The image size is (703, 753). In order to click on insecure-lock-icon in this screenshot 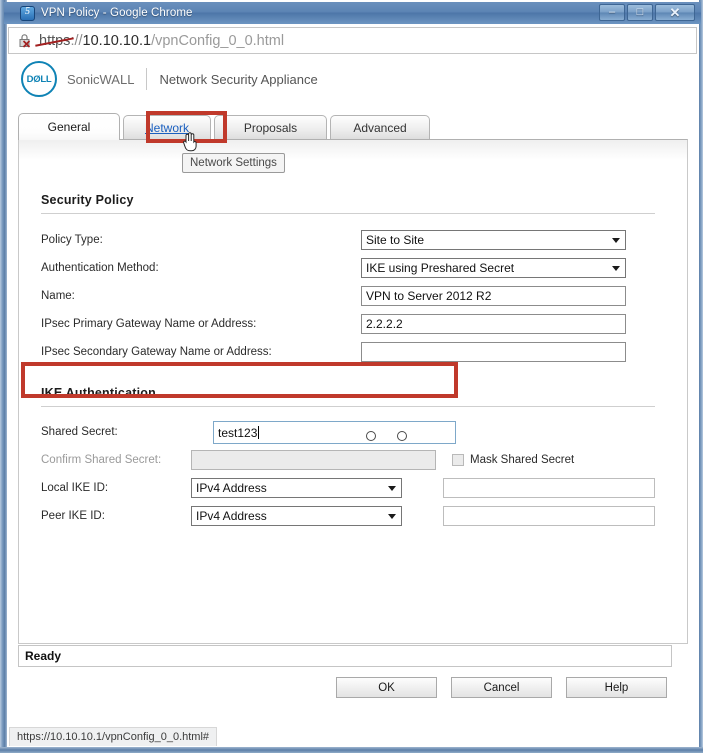, I will do `click(25, 41)`.